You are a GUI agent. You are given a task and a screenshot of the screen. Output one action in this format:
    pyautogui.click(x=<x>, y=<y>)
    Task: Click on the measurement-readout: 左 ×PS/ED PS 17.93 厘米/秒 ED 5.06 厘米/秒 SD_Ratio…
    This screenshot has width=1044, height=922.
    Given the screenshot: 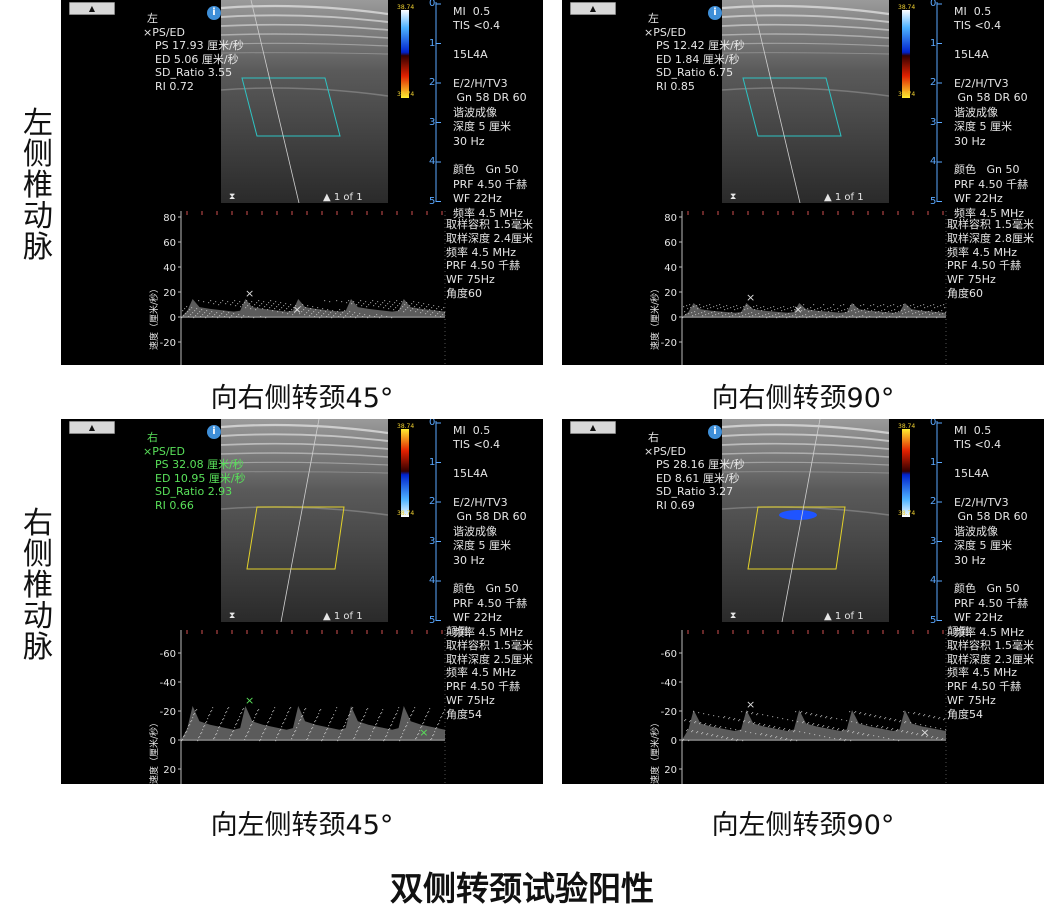 What is the action you would take?
    pyautogui.click(x=193, y=52)
    